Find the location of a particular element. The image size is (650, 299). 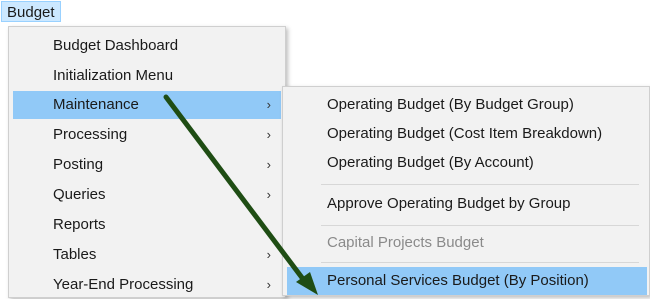

menu-item-label: Processing is located at coordinates (90, 134).